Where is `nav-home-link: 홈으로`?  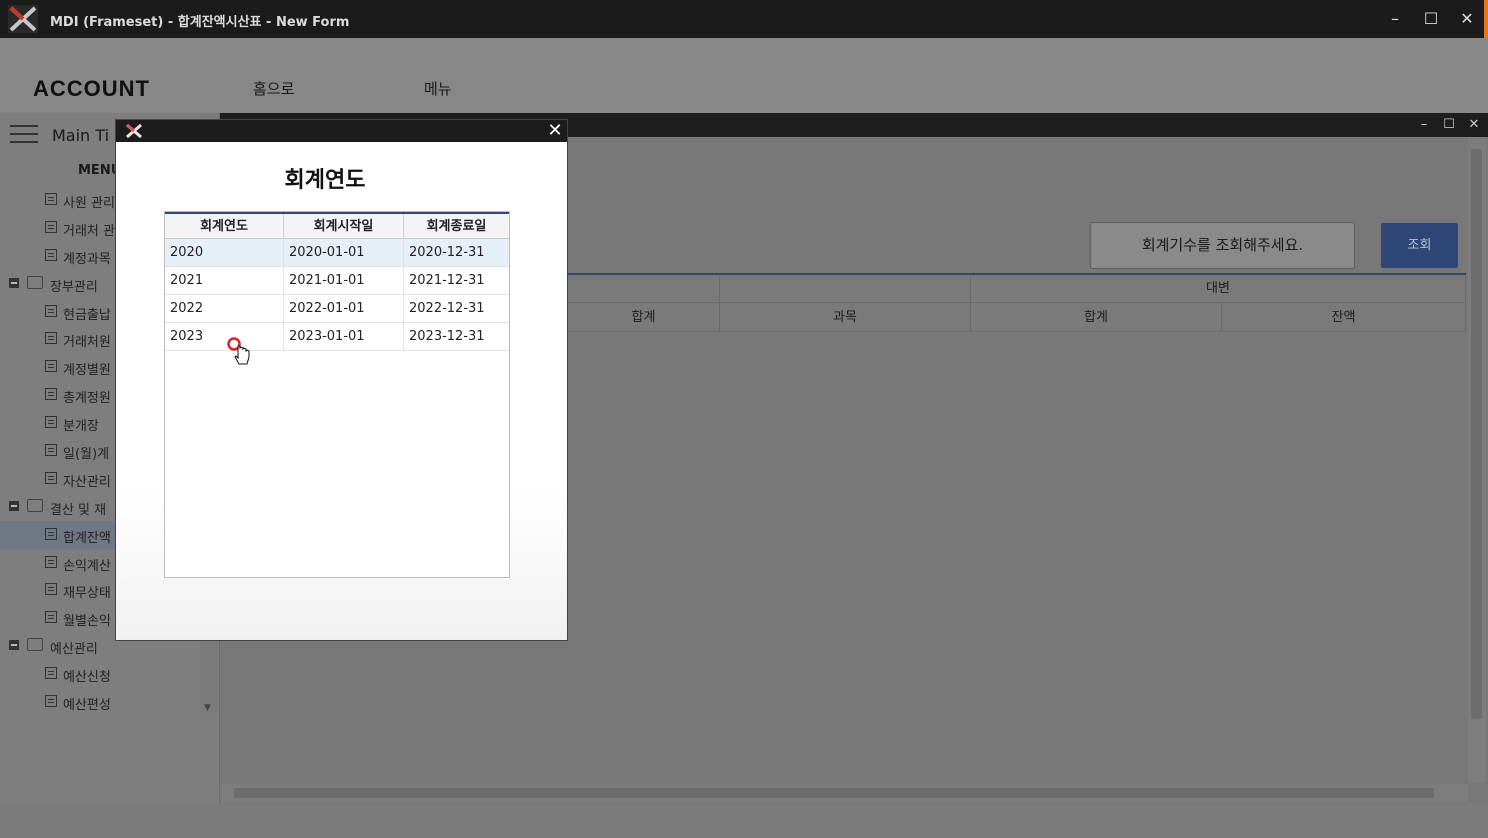
nav-home-link: 홈으로 is located at coordinates (273, 88).